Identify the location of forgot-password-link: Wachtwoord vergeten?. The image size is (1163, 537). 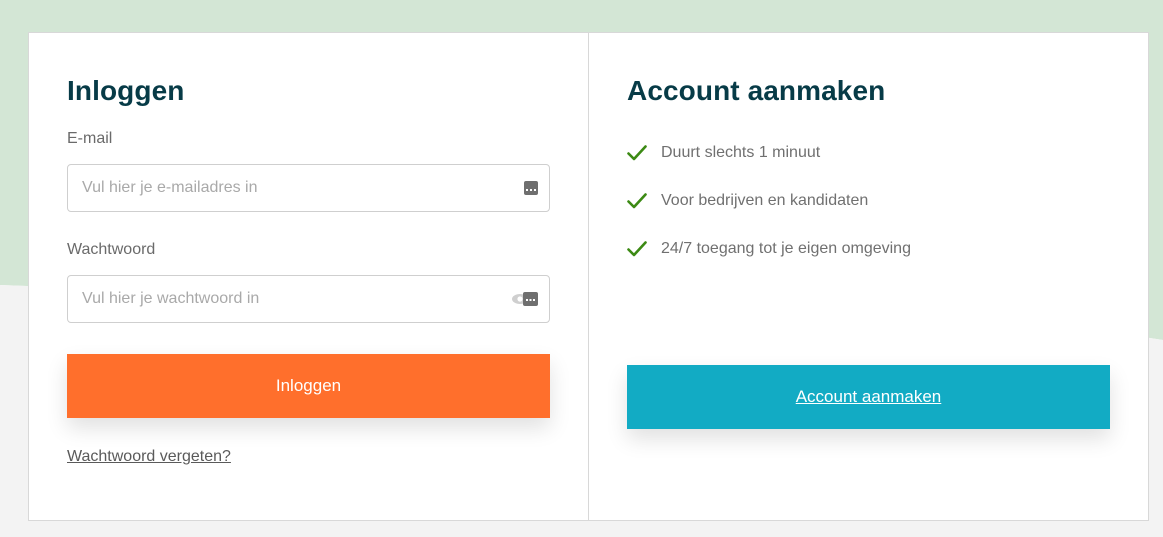
(149, 457).